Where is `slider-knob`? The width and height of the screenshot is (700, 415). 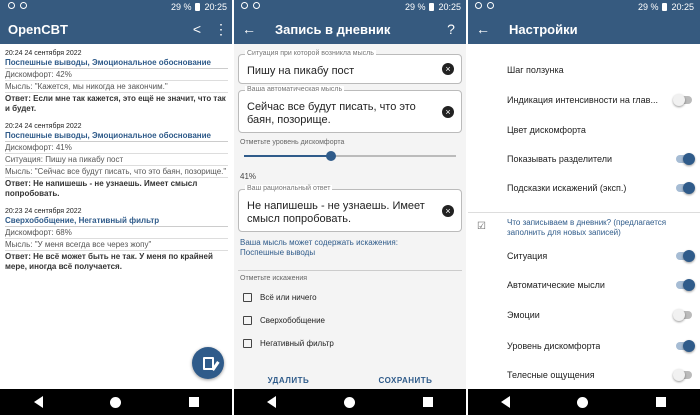 slider-knob is located at coordinates (330, 156).